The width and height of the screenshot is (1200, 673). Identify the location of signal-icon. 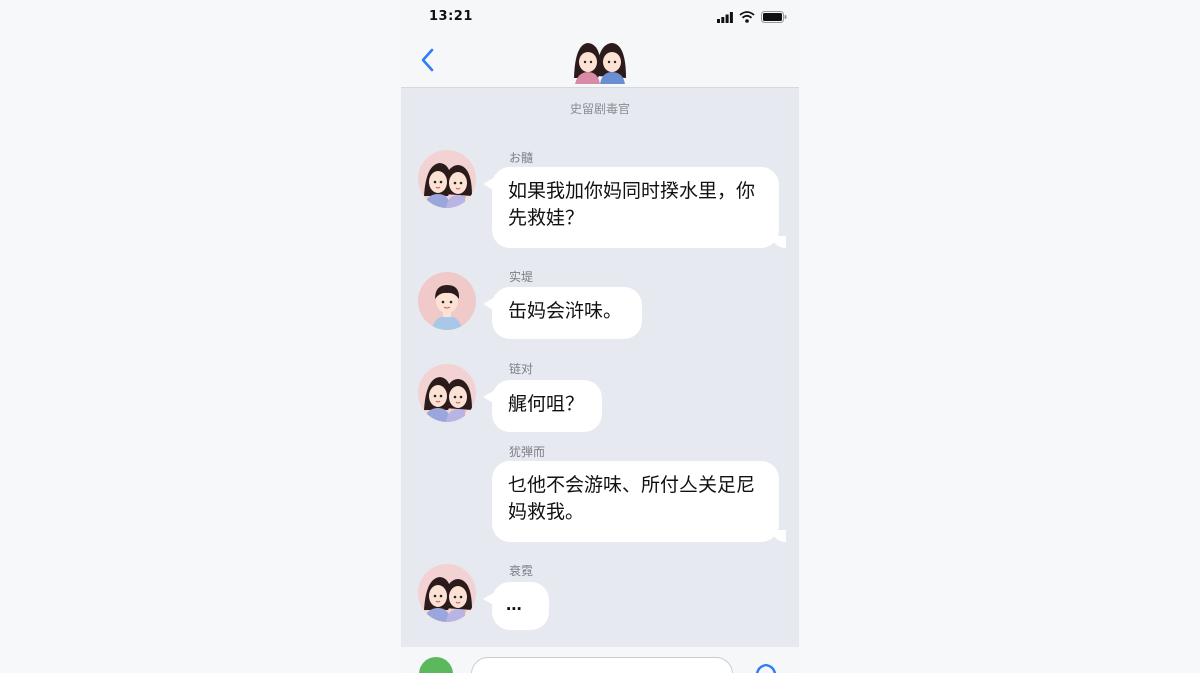
(725, 17).